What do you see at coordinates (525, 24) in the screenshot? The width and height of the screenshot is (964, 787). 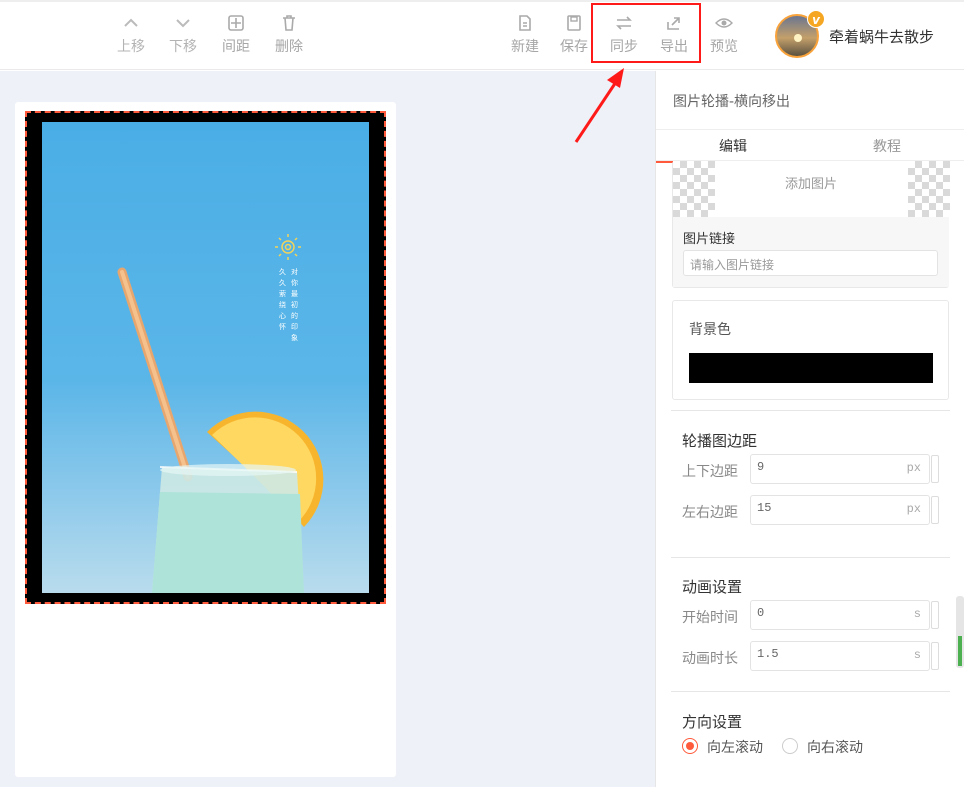 I see `file-icon` at bounding box center [525, 24].